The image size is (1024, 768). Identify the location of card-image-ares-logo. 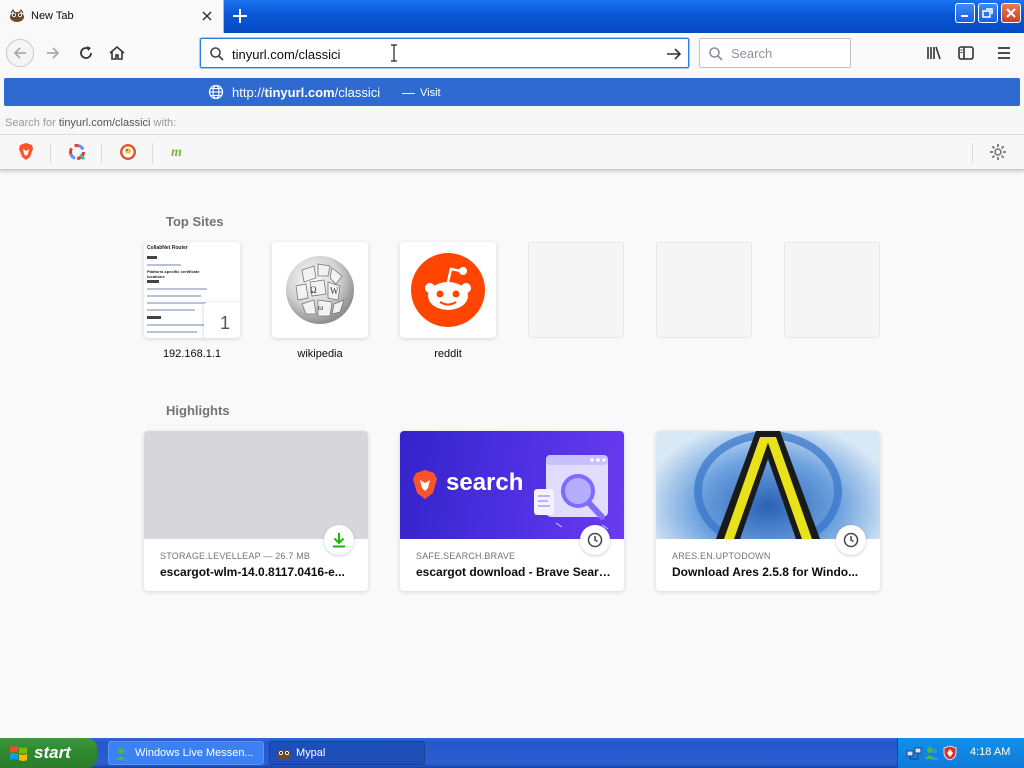
(768, 485).